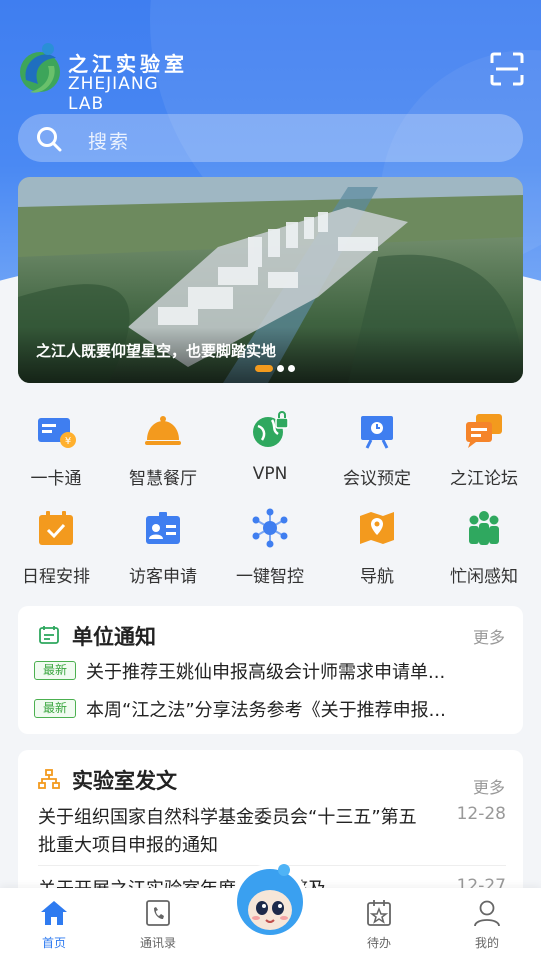  I want to click on service-availability: 忙闲感知, so click(484, 544).